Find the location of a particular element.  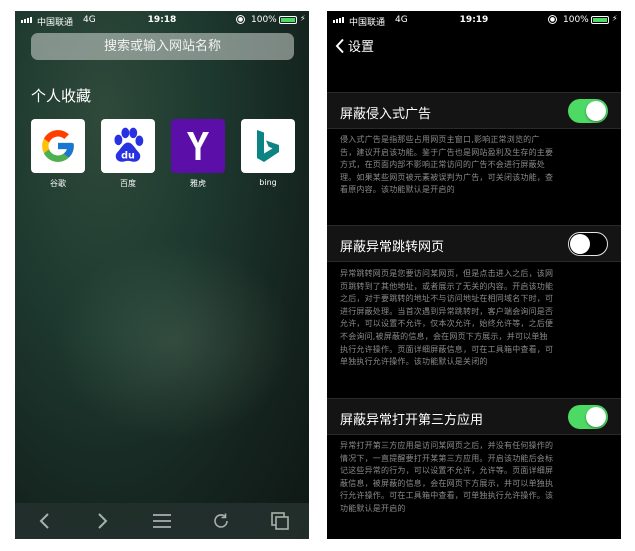

description-line: 方式，在页面内部不影响正常访问的广告不会进行屏蔽处 is located at coordinates (442, 165).